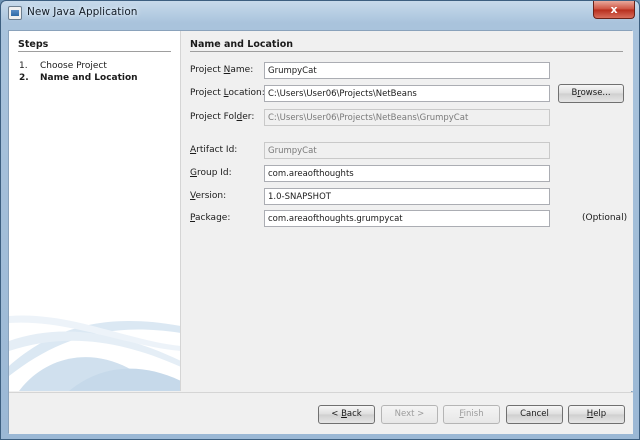 This screenshot has width=640, height=440. Describe the element at coordinates (222, 70) in the screenshot. I see `project-name-label: Project Name:` at that location.